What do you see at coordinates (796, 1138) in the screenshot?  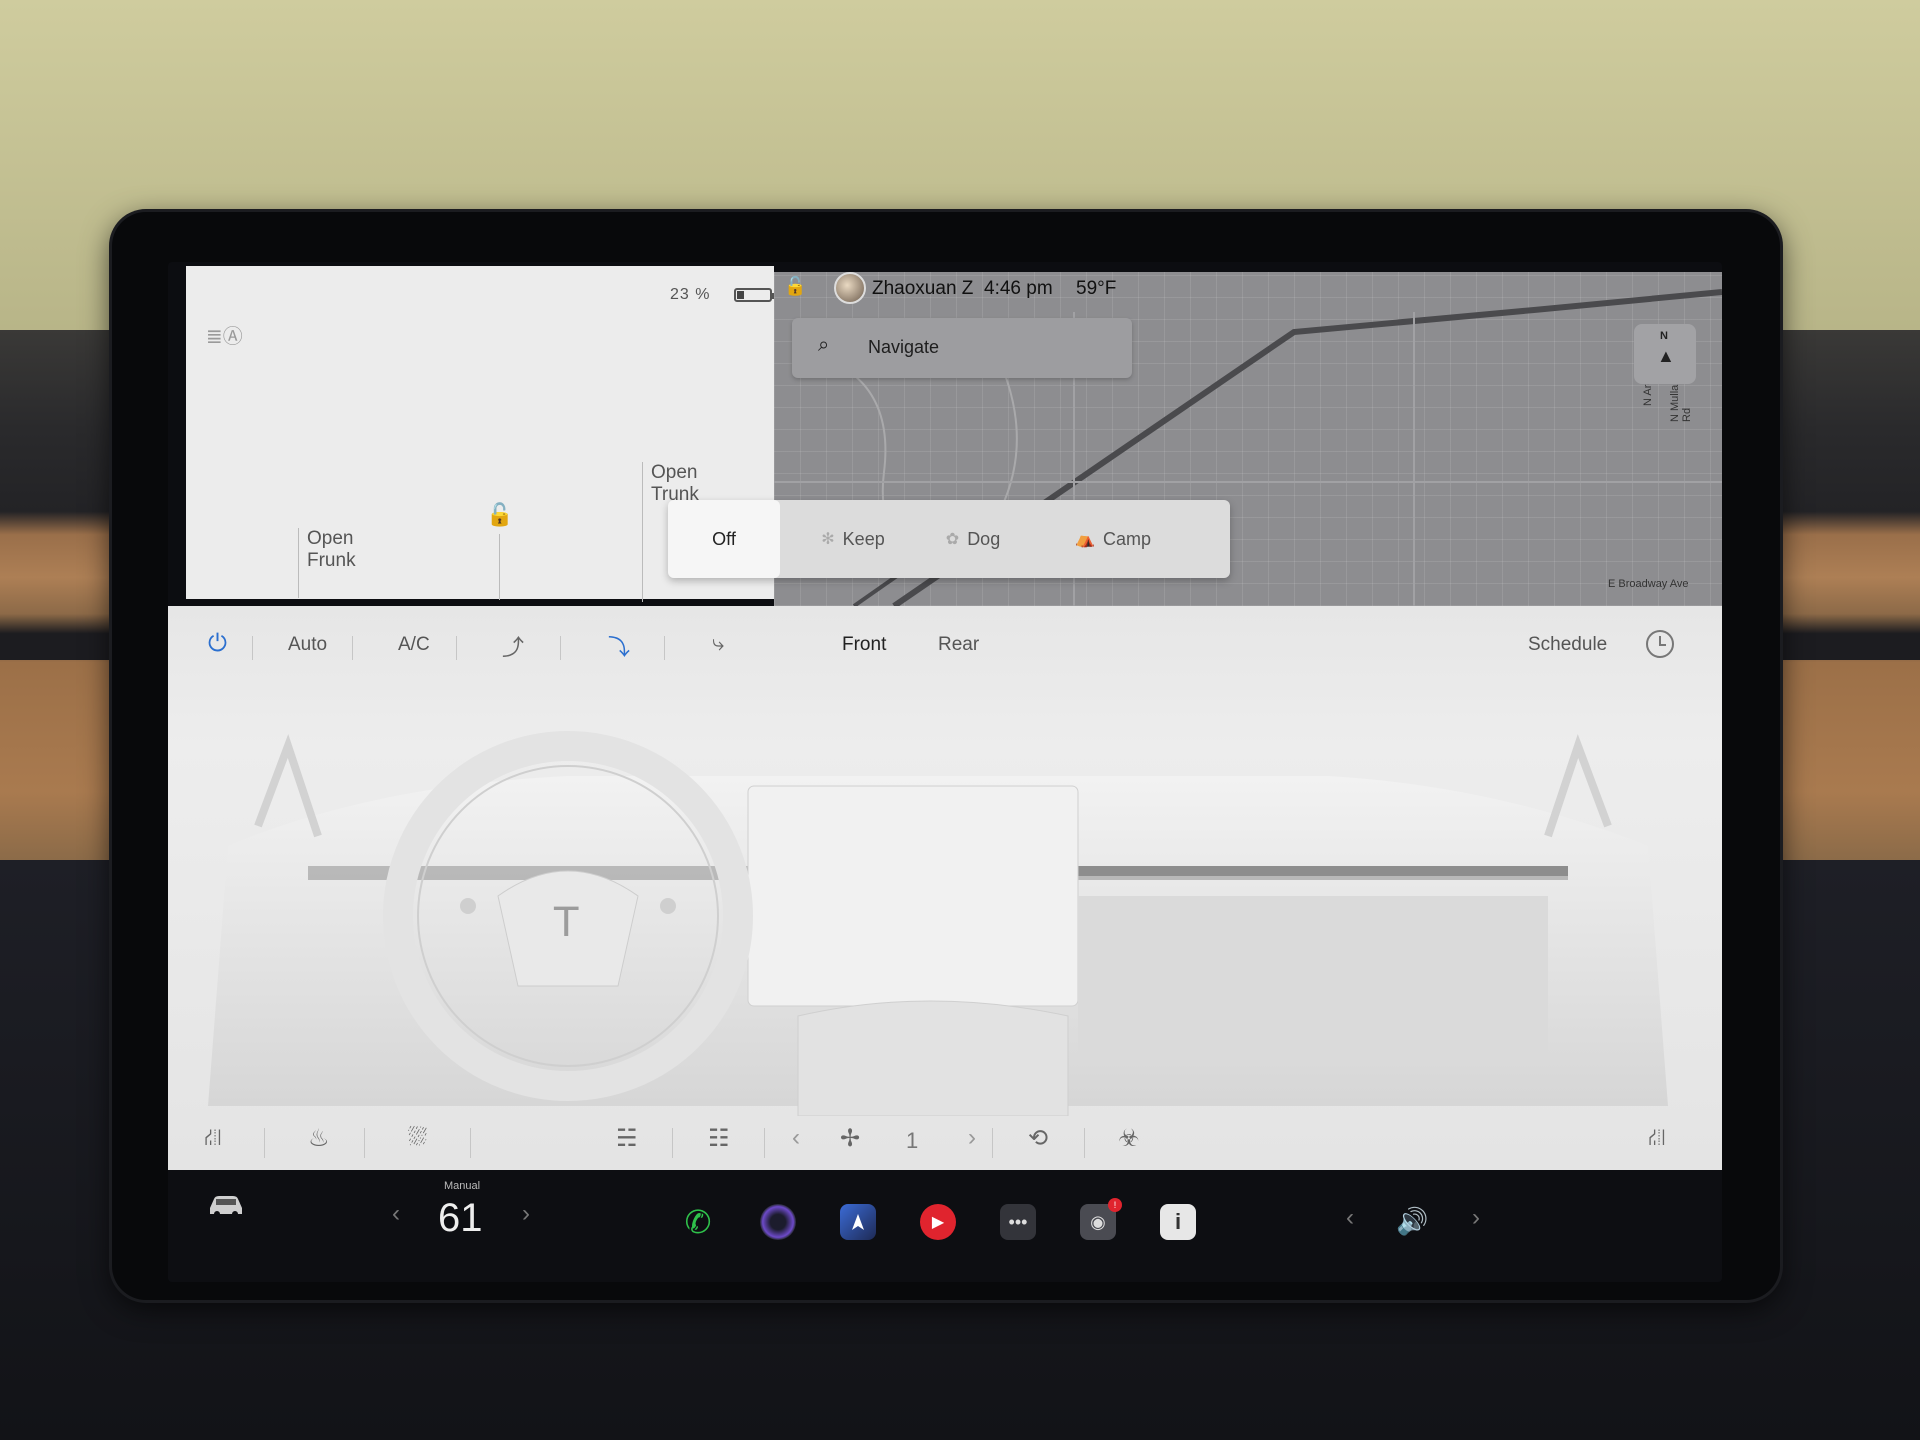 I see `fan-decrease-chevron-icon: ‹` at bounding box center [796, 1138].